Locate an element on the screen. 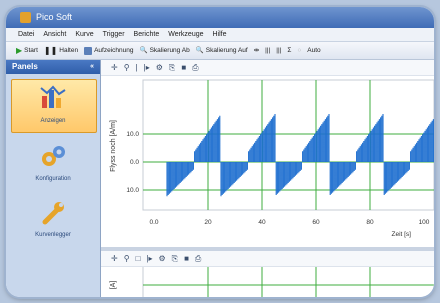 The image size is (440, 303). x-tick-label: 0.0 is located at coordinates (153, 222).